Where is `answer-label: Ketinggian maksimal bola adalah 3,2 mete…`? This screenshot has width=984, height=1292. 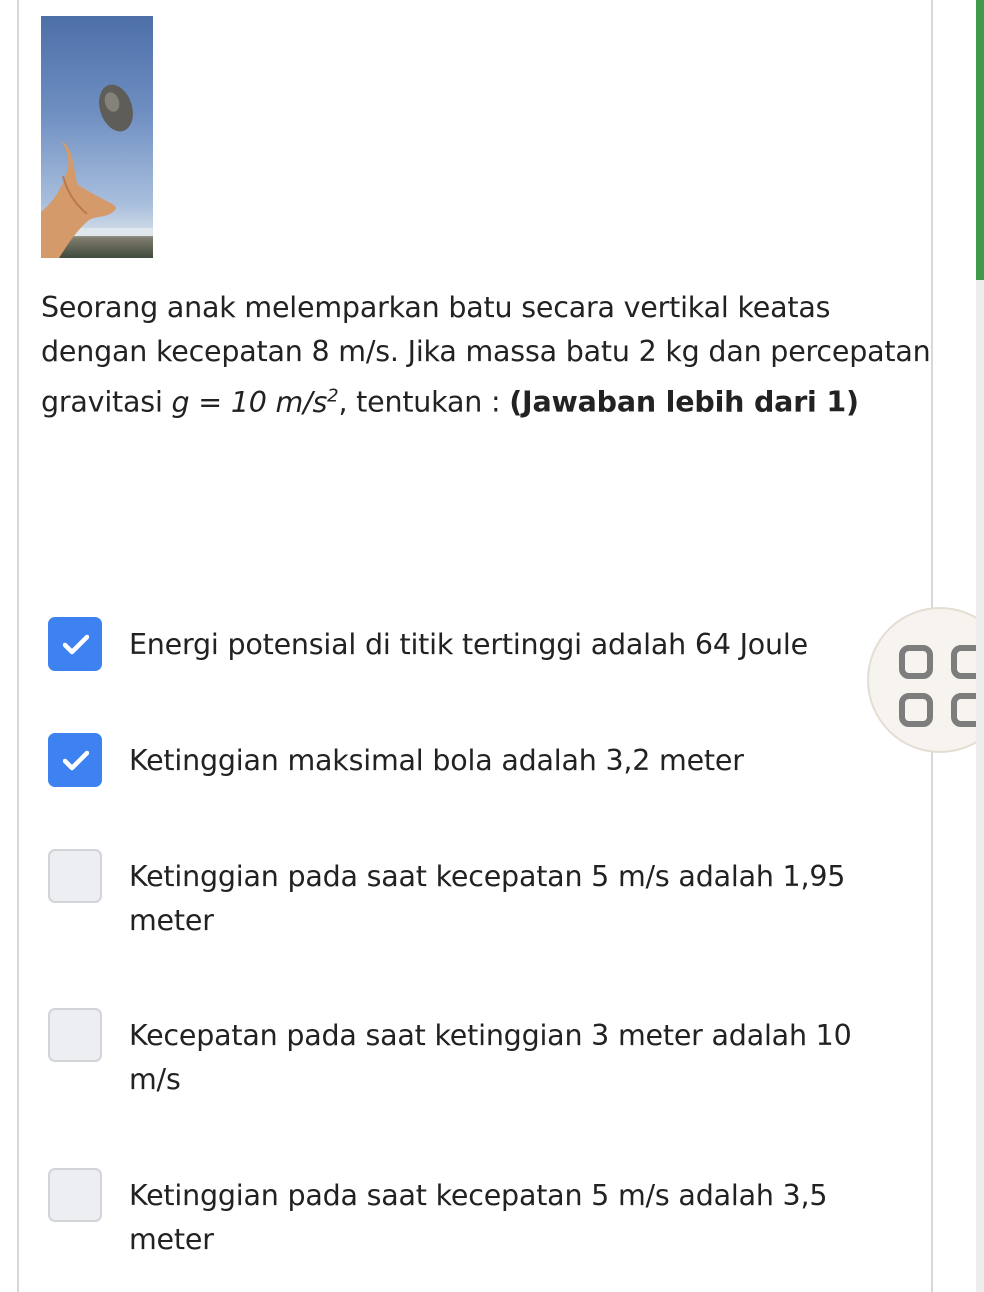
answer-label: Ketinggian maksimal bola adalah 3,2 mete… is located at coordinates (436, 760).